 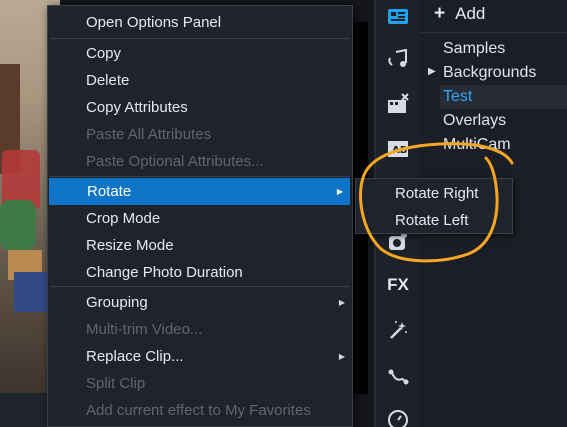 I want to click on add-label: Add, so click(x=470, y=13).